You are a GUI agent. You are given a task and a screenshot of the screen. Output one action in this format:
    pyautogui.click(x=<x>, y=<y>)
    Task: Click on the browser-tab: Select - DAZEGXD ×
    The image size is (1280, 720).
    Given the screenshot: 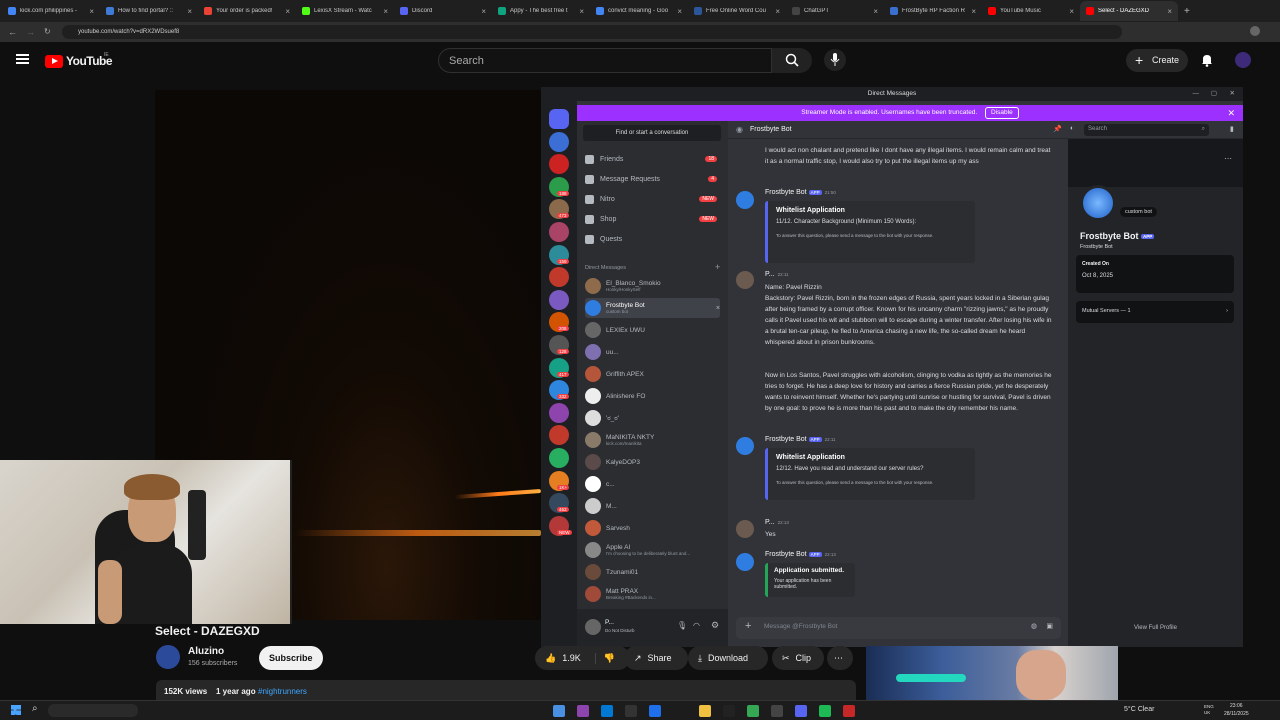 What is the action you would take?
    pyautogui.click(x=1129, y=11)
    